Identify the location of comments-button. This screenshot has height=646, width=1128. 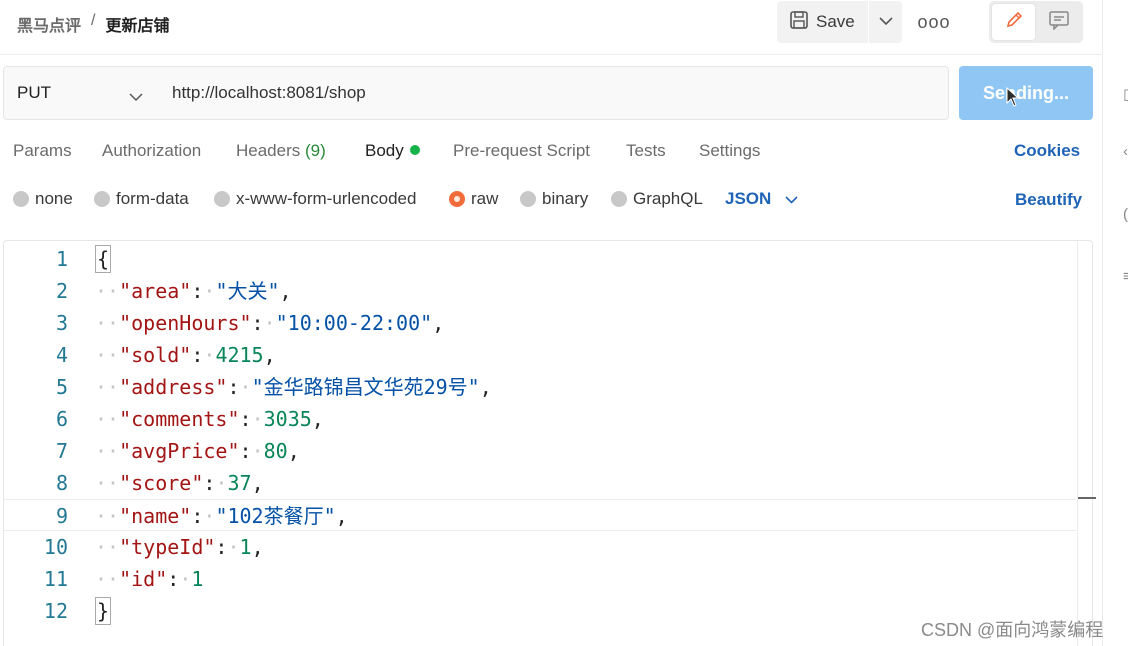
(1058, 22).